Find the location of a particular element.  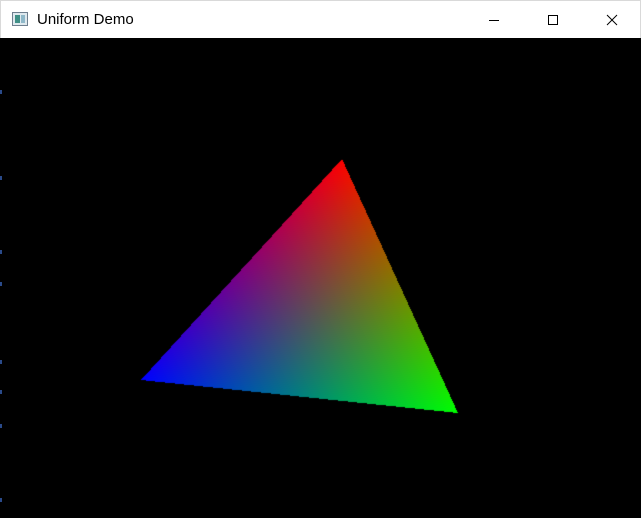

window-app-icon is located at coordinates (20, 19).